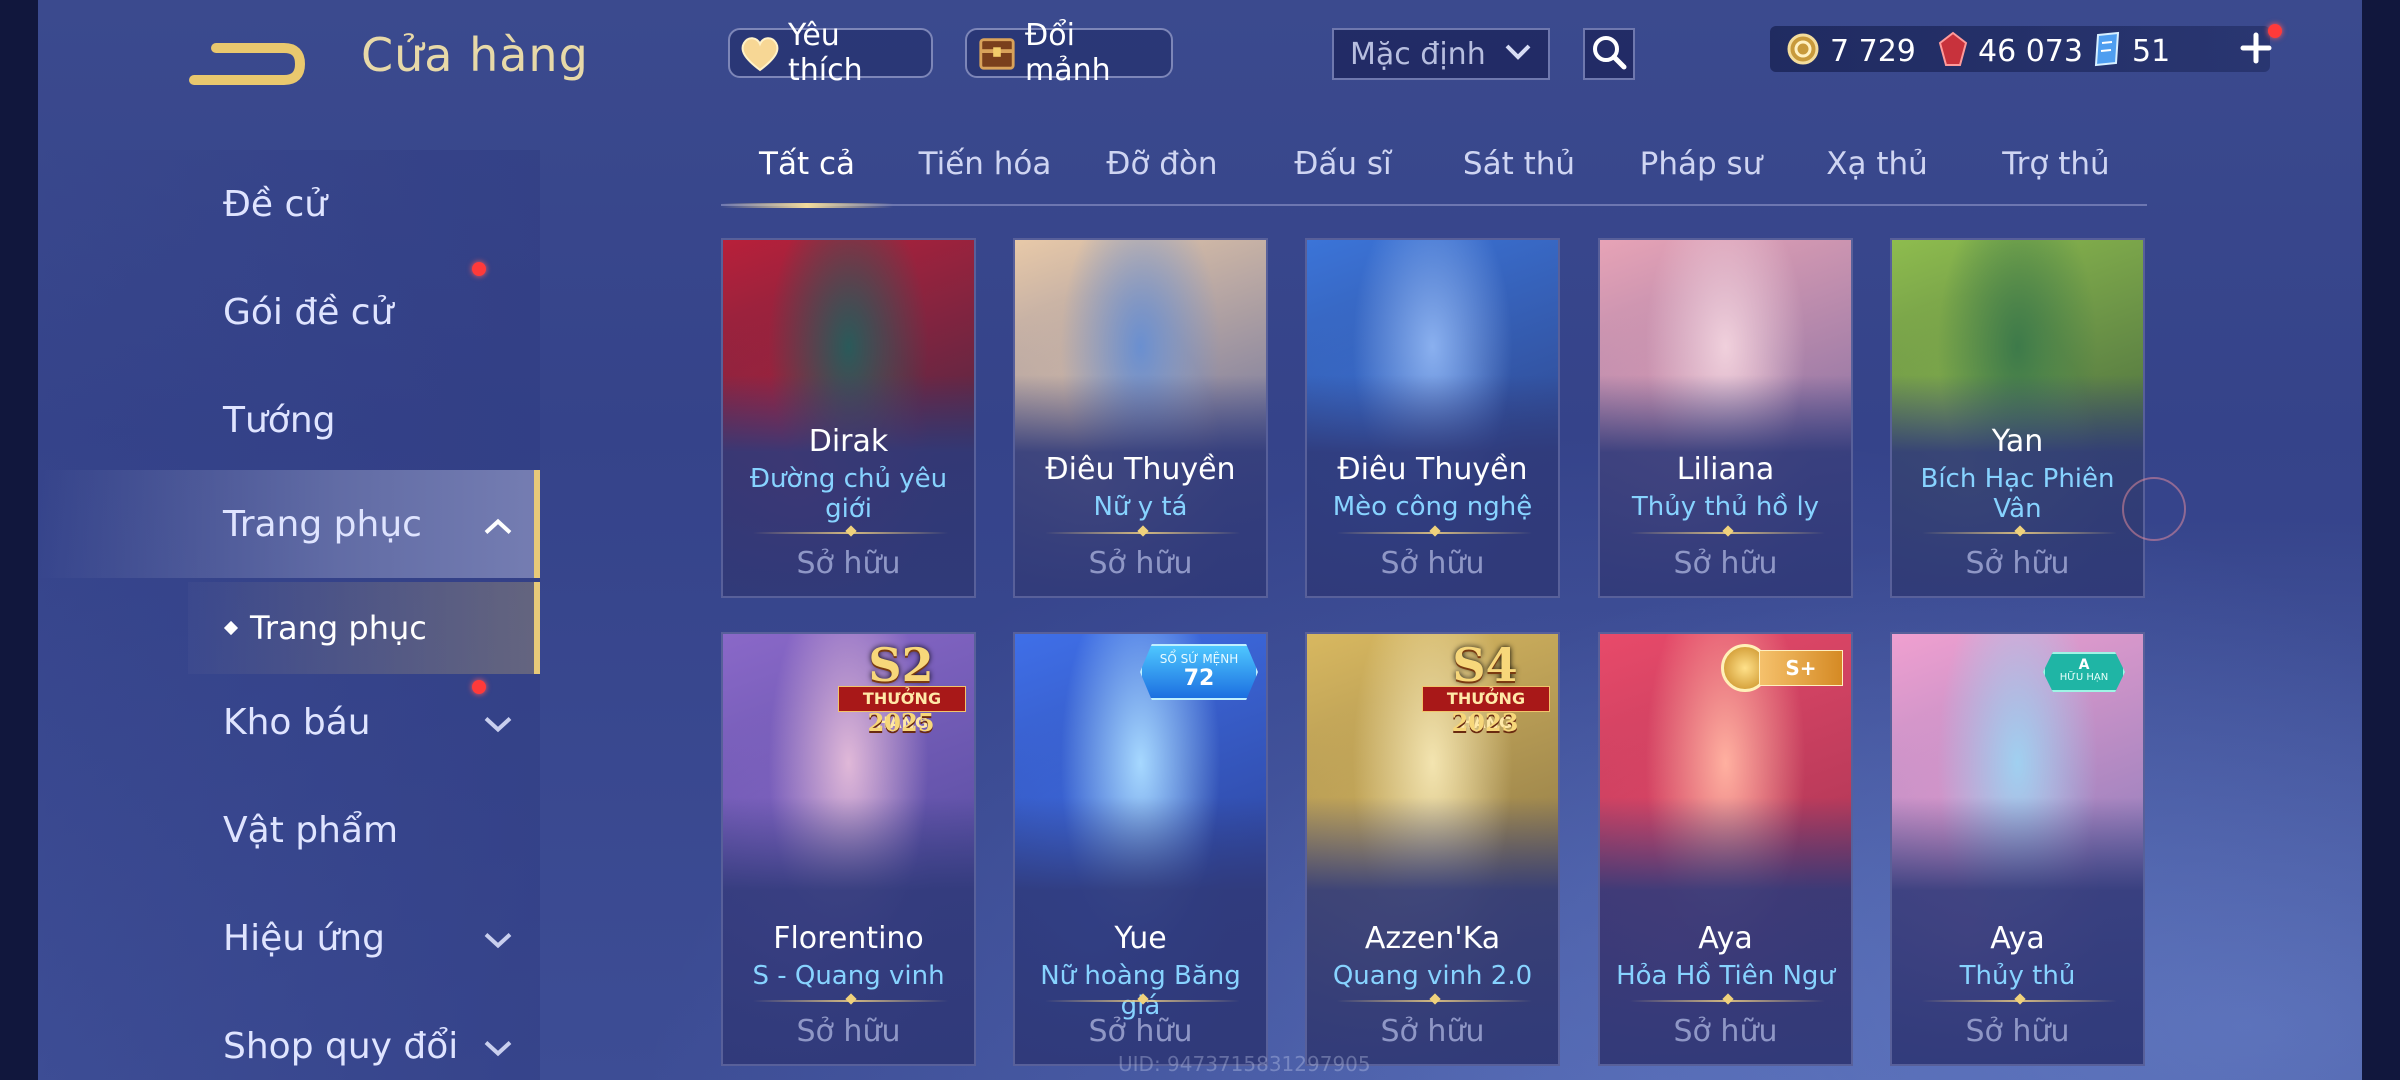  What do you see at coordinates (1140, 418) in the screenshot?
I see `skin-card: Điêu Thuyền Nữ y tá Sở hữu` at bounding box center [1140, 418].